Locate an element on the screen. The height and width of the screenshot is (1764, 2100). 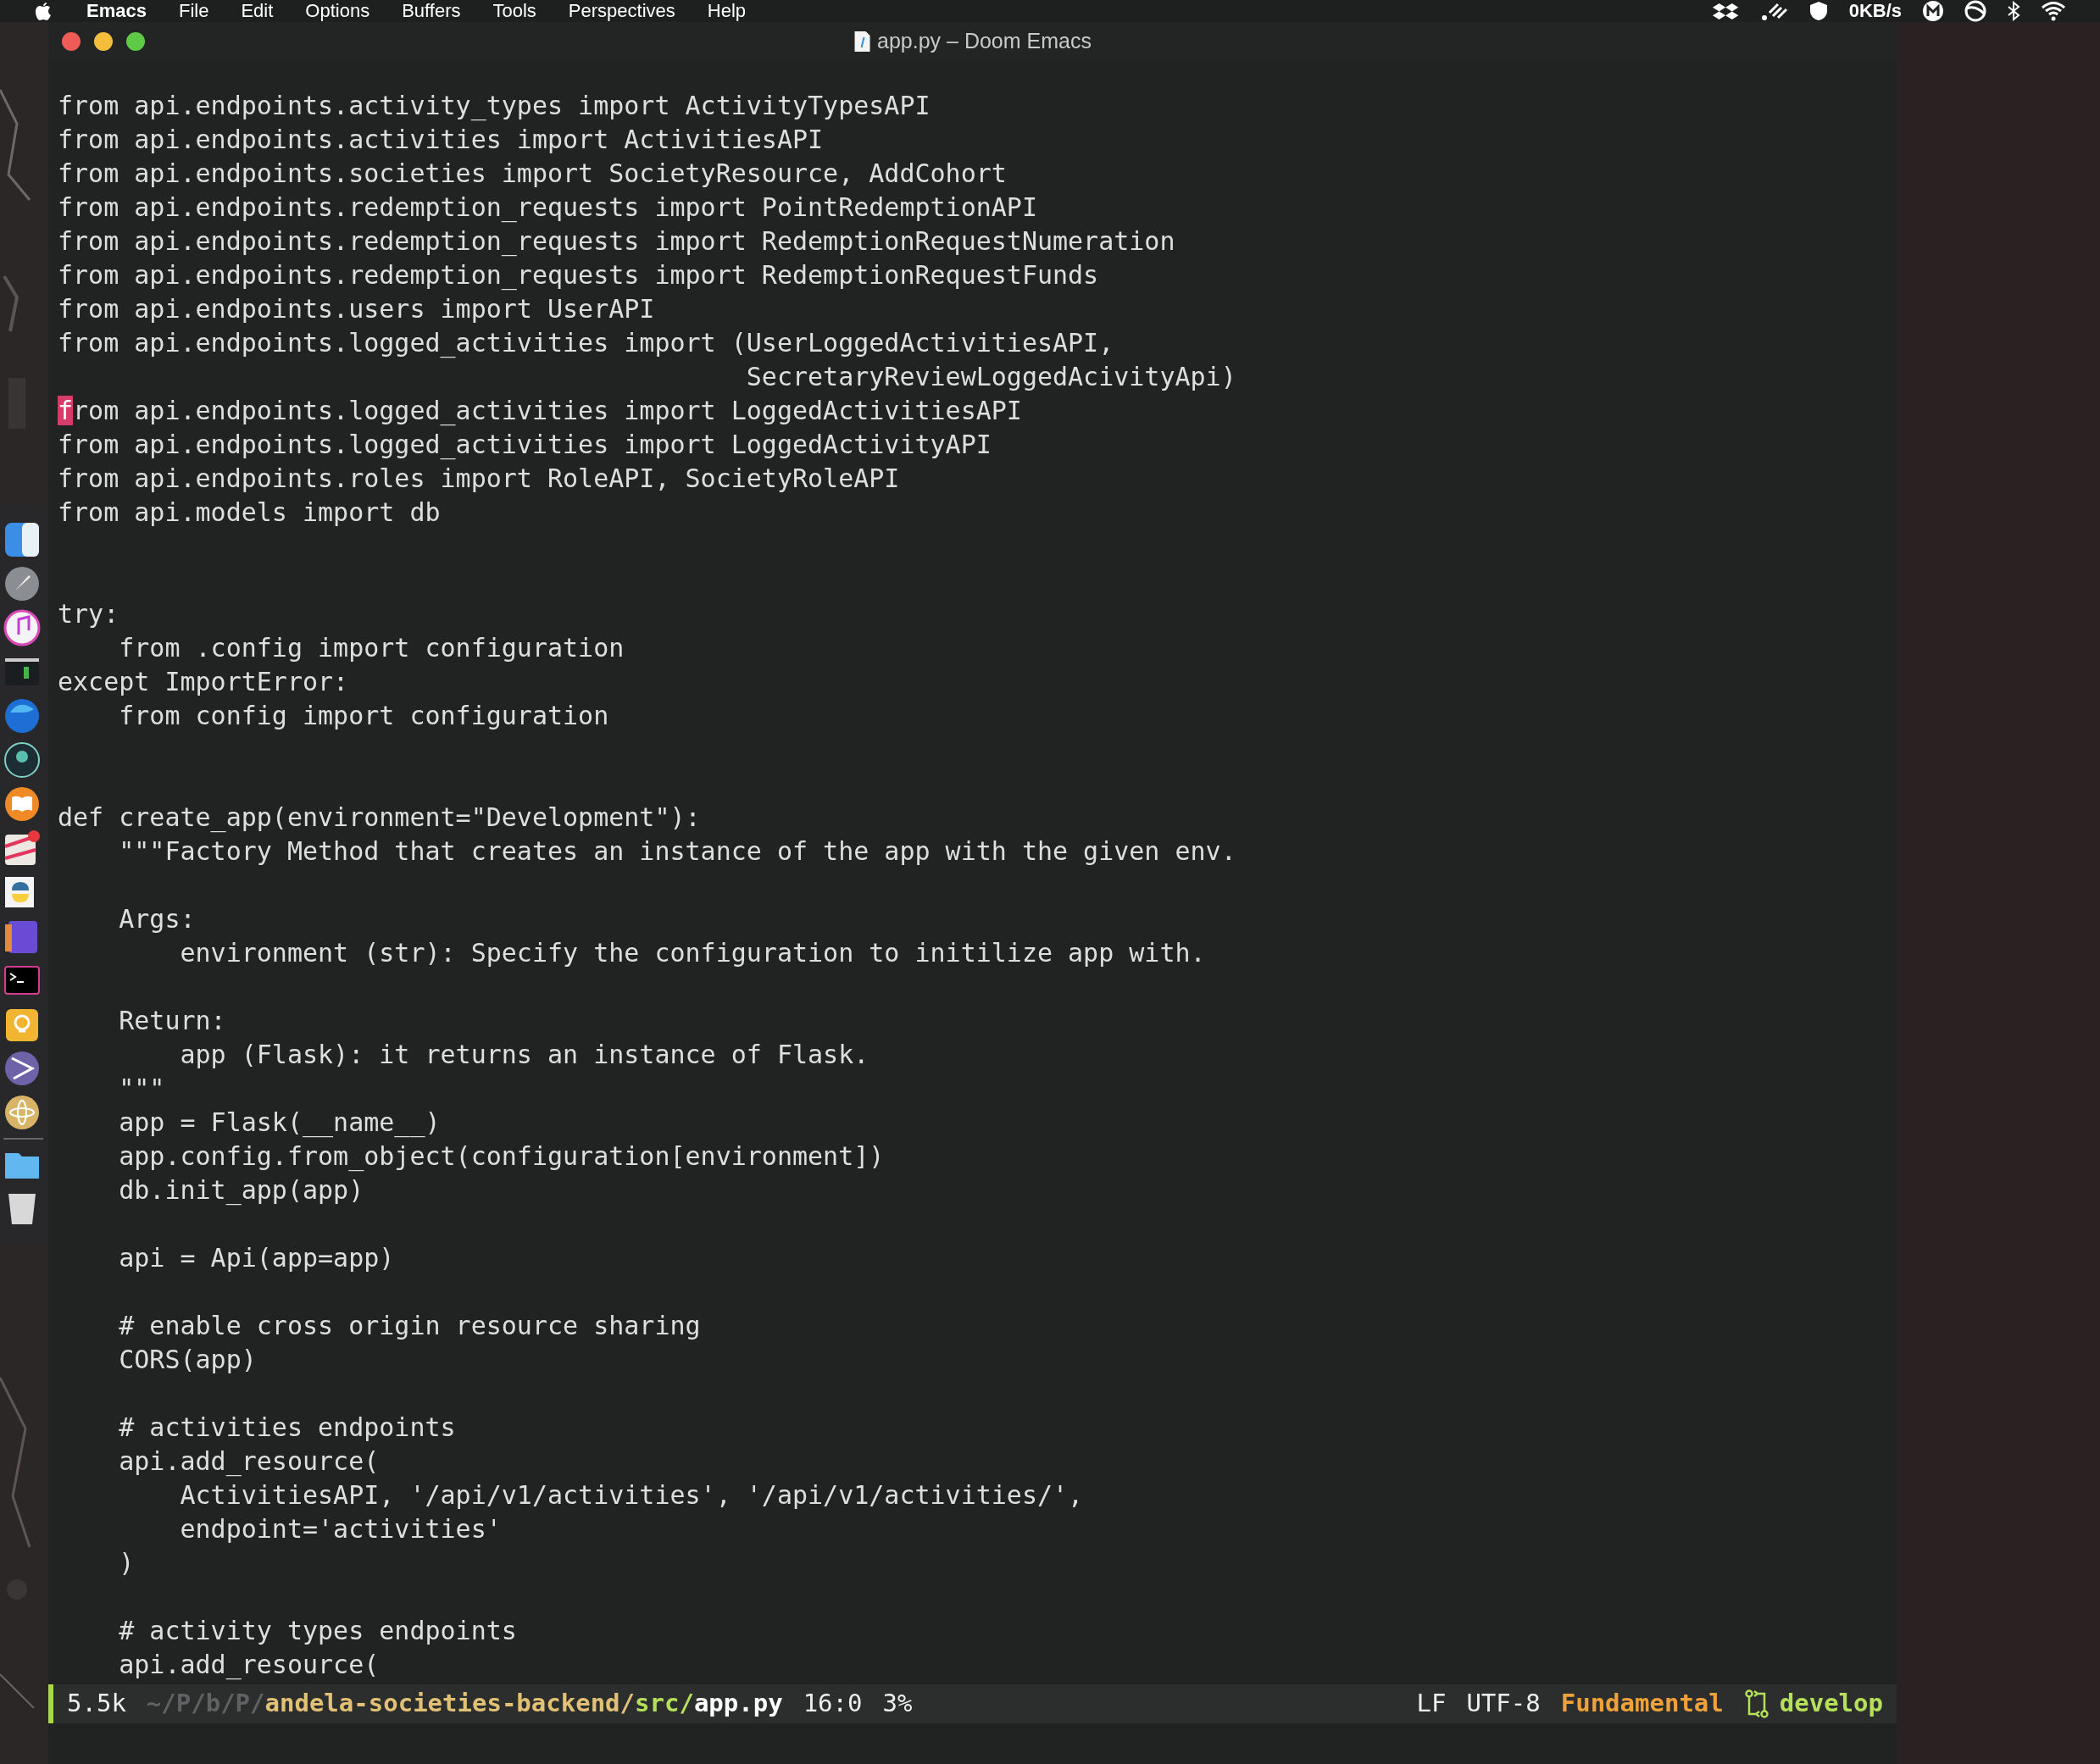
code-line: db.init_app(app) is located at coordinates (241, 1190).